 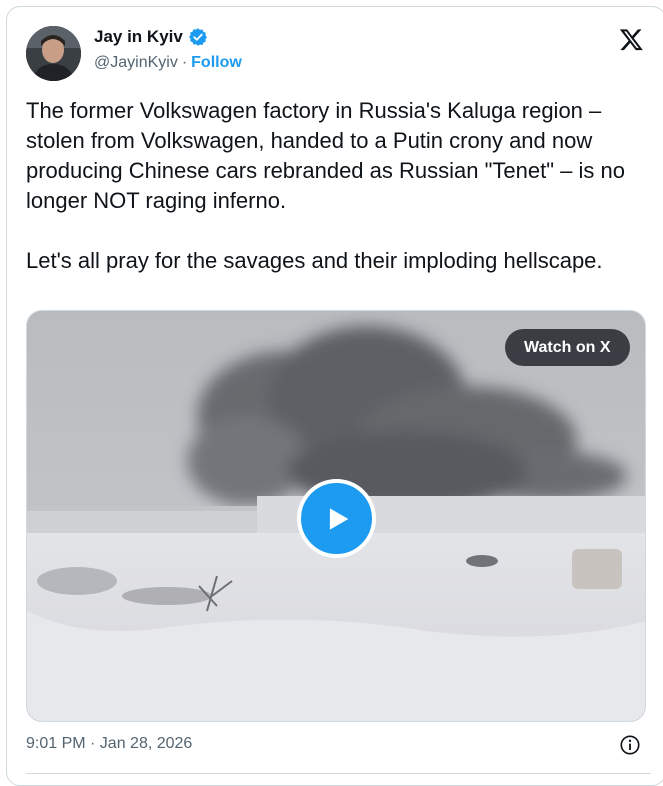 I want to click on author-handle: @JayinKyiv, so click(x=136, y=63).